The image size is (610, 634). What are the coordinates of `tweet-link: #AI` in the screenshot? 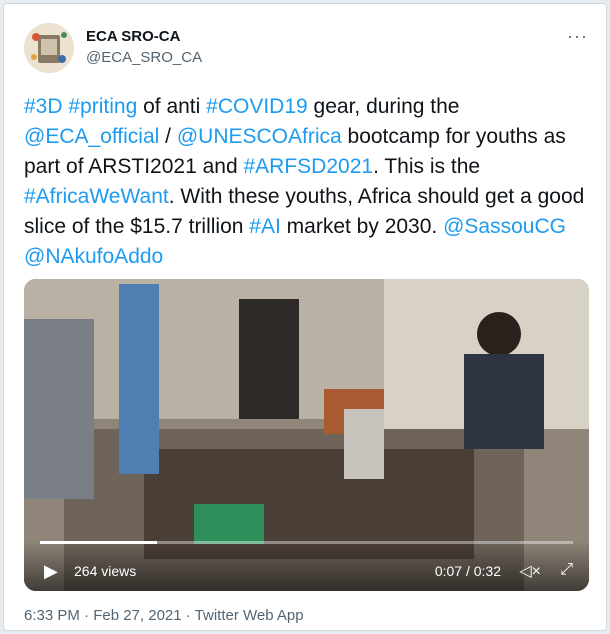 It's located at (265, 226).